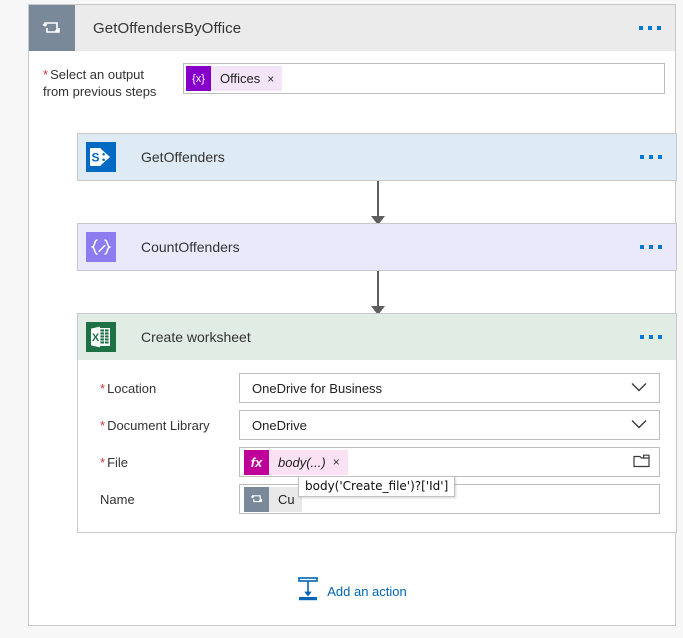  I want to click on field-label-name: Name, so click(166, 499).